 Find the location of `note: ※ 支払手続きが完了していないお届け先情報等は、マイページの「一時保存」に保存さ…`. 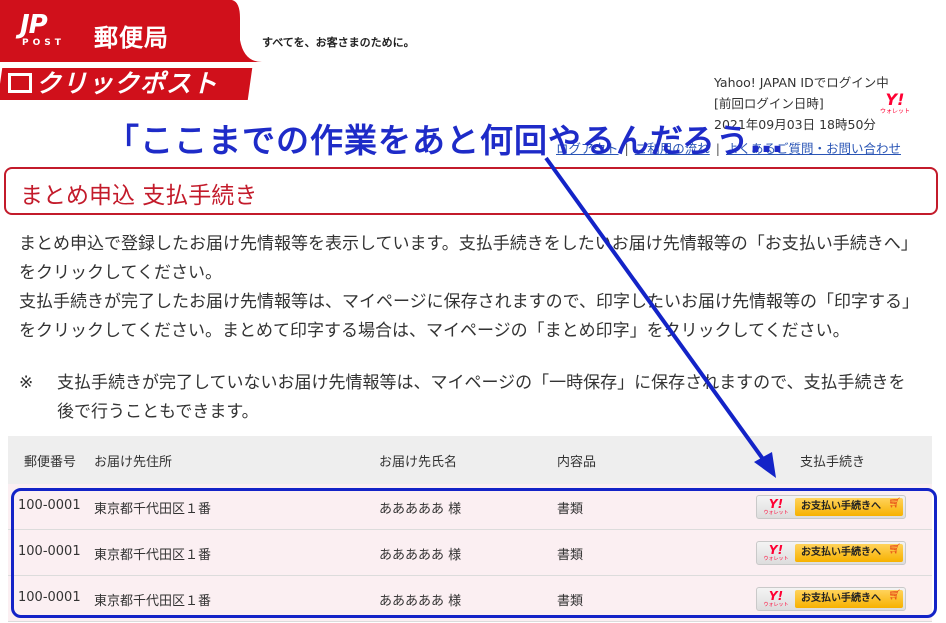

note: ※ 支払手続きが完了していないお届け先情報等は、マイページの「一時保存」に保存さ… is located at coordinates (469, 398).